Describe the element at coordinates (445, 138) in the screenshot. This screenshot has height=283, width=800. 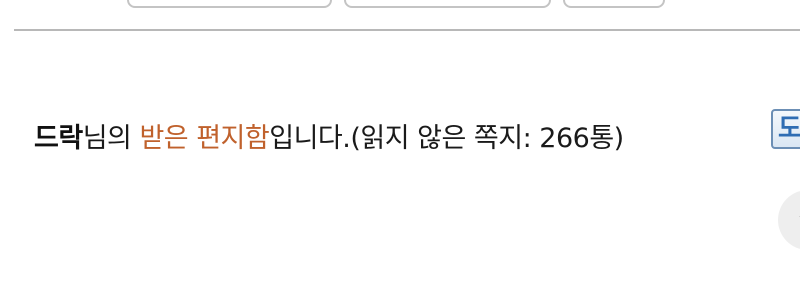
I see `unread-label: (읽지 않은 쪽지:` at that location.